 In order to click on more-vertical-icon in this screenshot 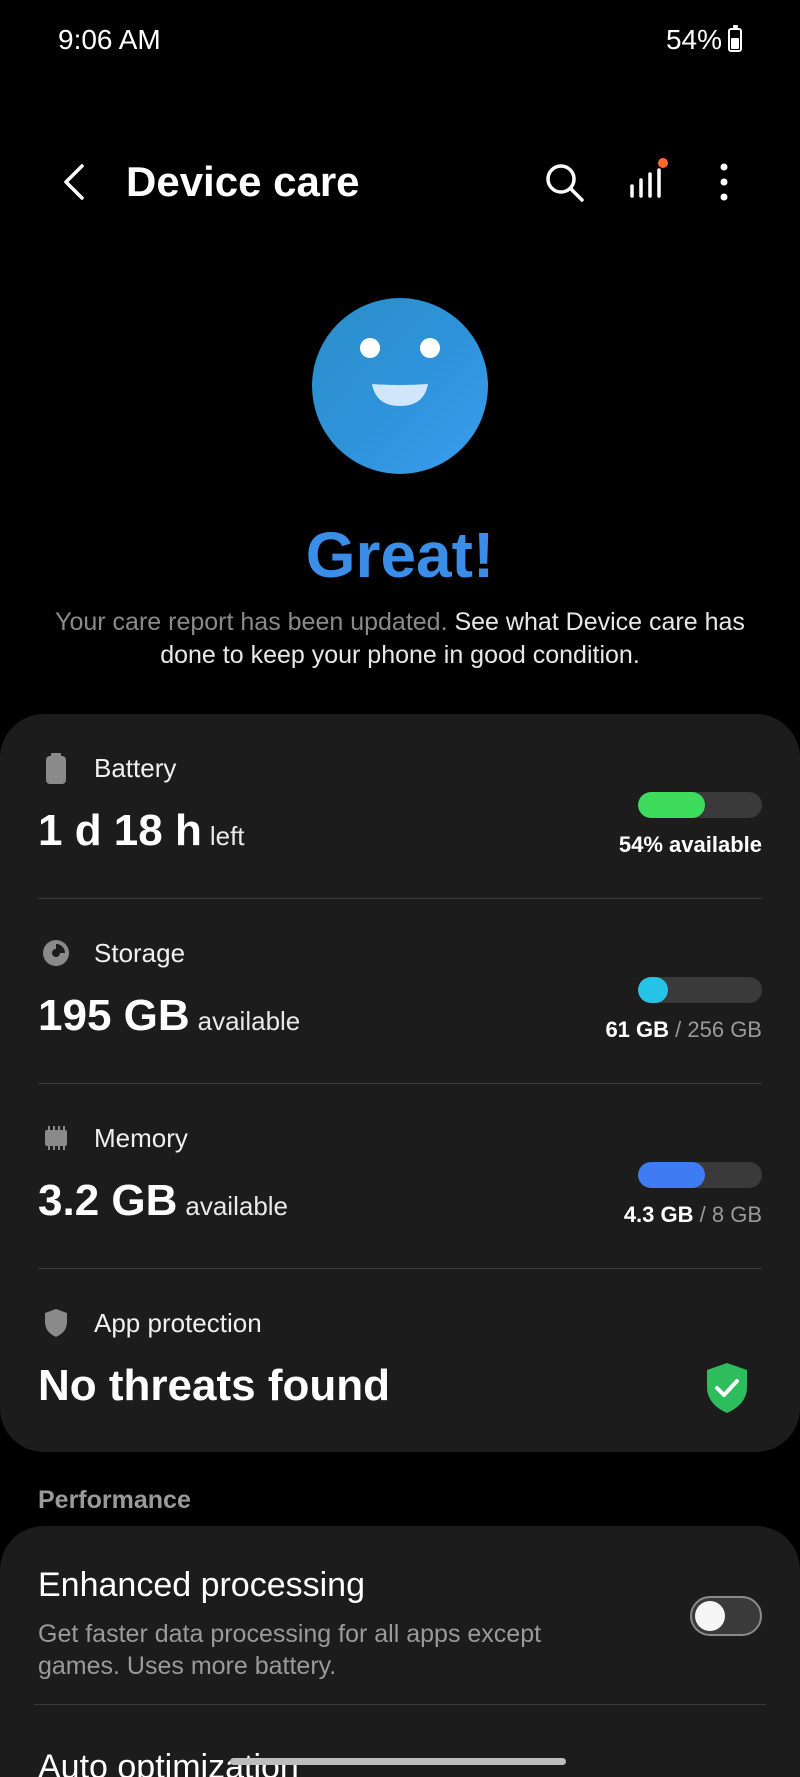, I will do `click(724, 182)`.